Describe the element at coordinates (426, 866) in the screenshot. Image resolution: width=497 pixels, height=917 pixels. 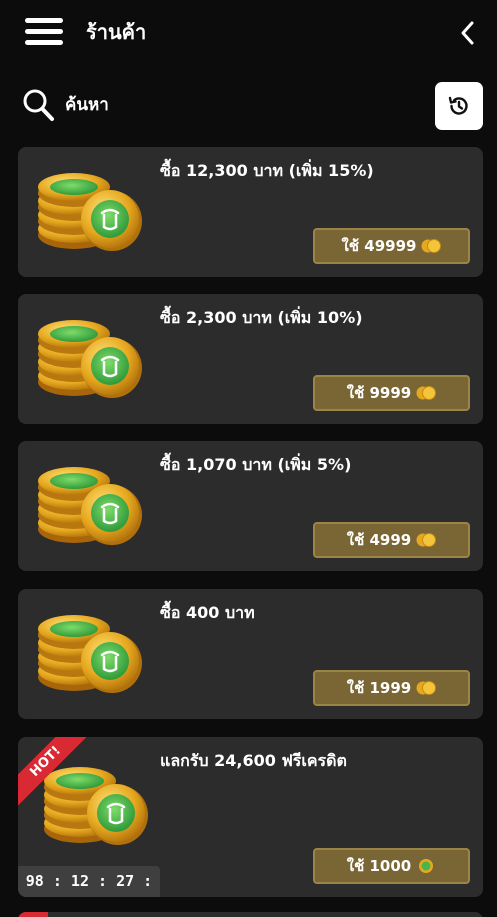
I see `green-coin-icon` at that location.